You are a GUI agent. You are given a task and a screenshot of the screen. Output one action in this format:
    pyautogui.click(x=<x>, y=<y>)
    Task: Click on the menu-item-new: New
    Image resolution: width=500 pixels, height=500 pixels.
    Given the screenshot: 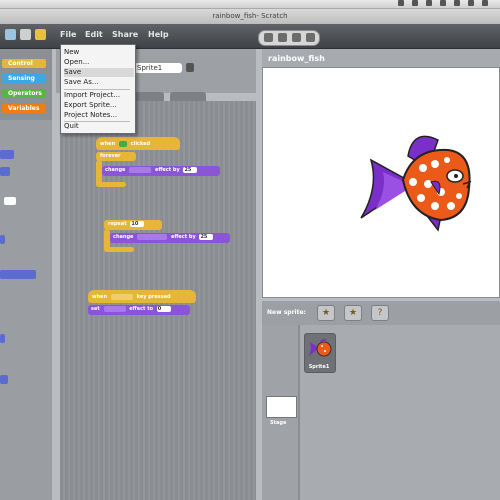 What is the action you would take?
    pyautogui.click(x=99, y=52)
    